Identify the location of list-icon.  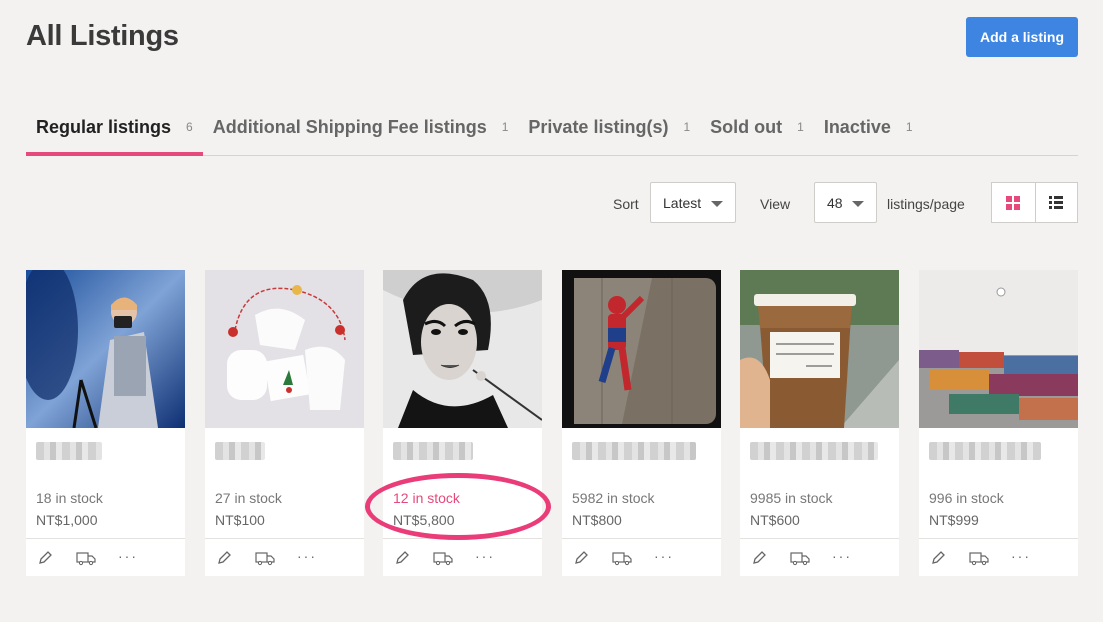
(1056, 202).